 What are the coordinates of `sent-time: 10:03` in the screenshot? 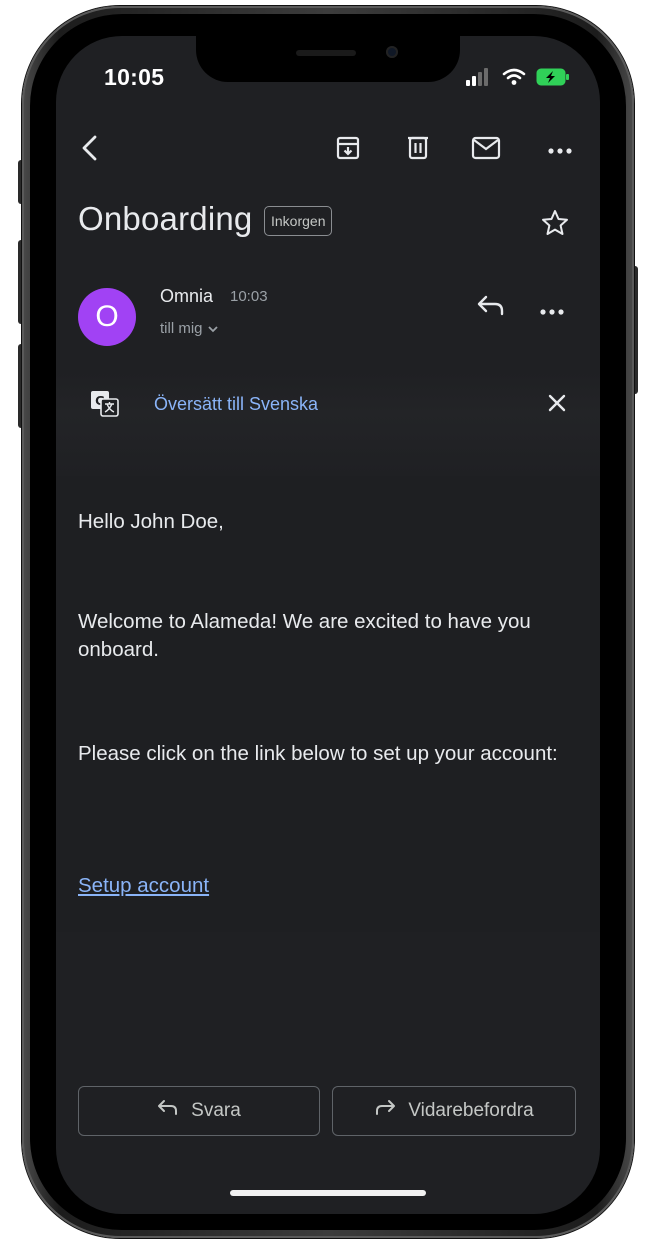 It's located at (249, 296).